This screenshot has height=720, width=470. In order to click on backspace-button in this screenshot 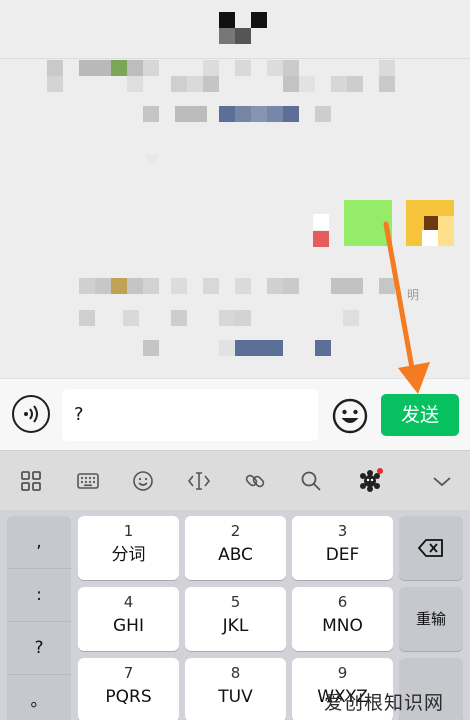, I will do `click(431, 548)`.